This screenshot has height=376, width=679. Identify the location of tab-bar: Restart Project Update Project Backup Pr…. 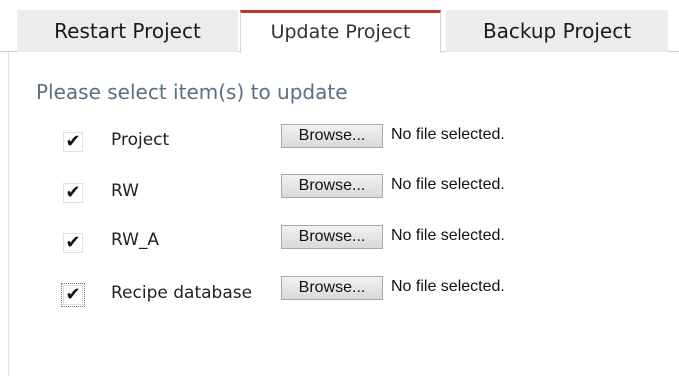
(339, 26).